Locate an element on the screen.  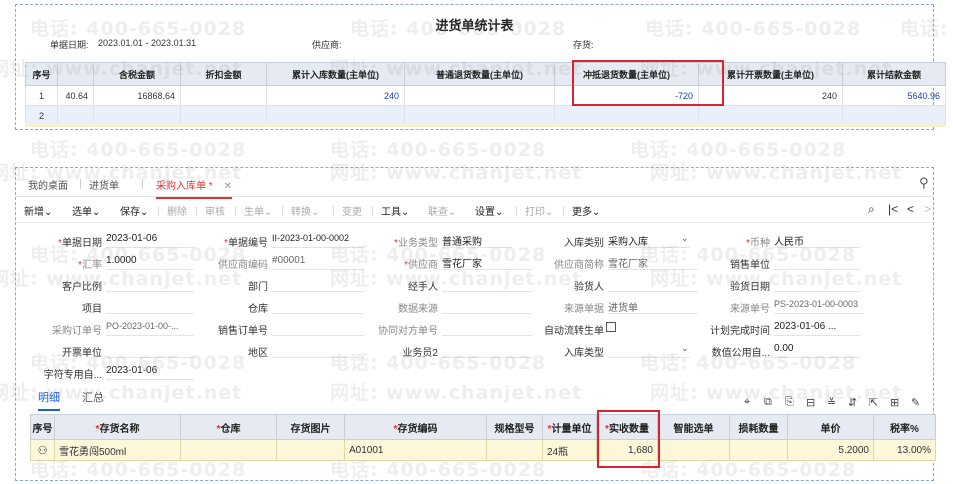
export-icon: ⇱ is located at coordinates (873, 402).